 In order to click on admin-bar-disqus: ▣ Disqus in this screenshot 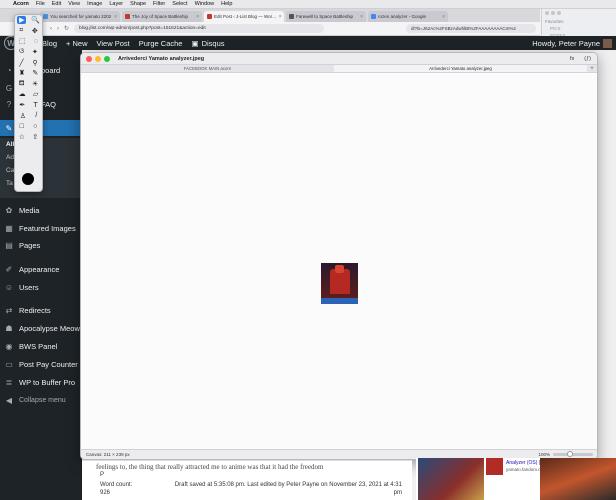, I will do `click(207, 43)`.